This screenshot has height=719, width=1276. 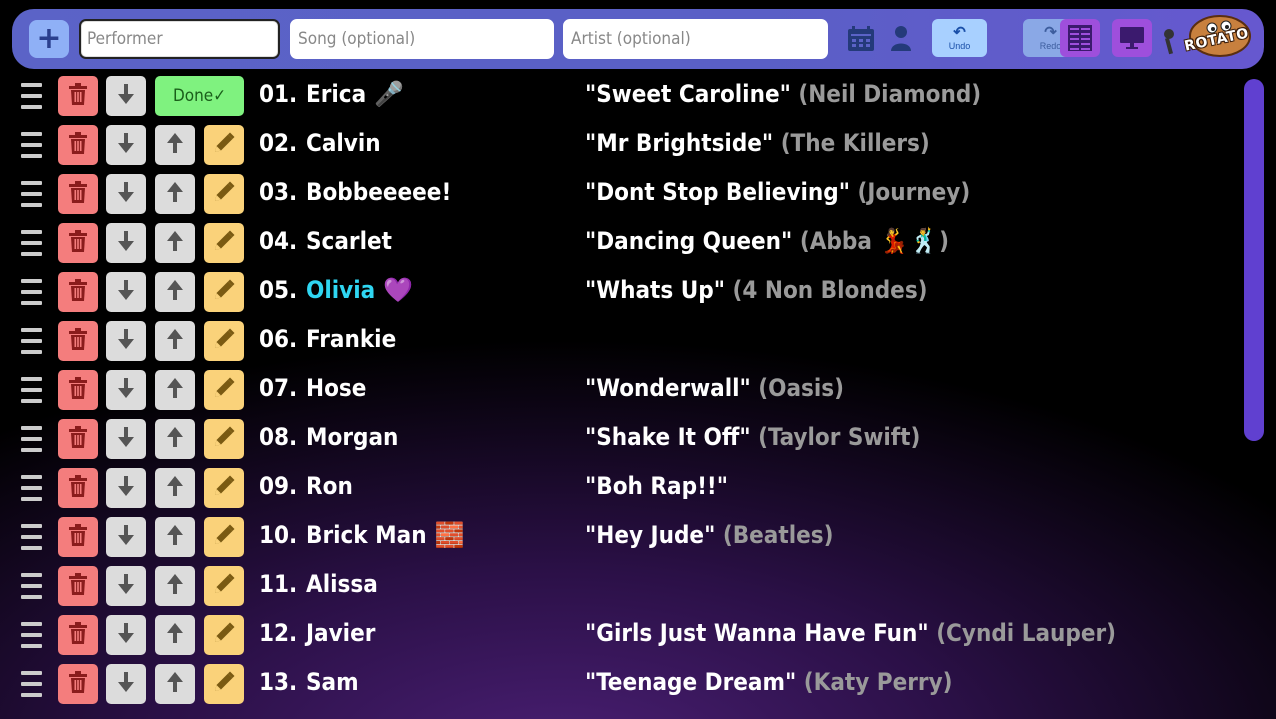 I want to click on queue-number: 03., so click(x=278, y=192).